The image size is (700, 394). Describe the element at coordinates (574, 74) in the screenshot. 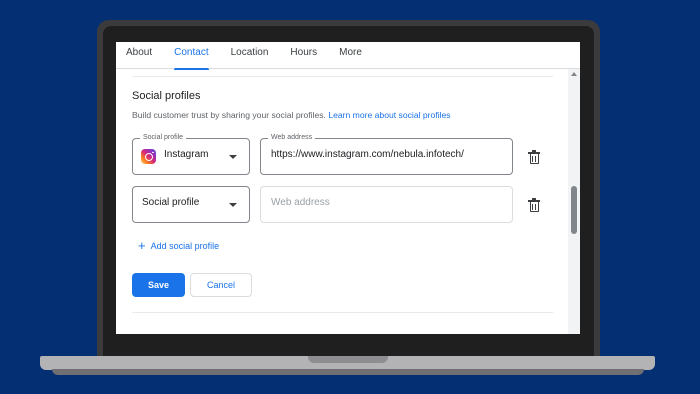

I see `scroll-up-arrow-icon` at that location.